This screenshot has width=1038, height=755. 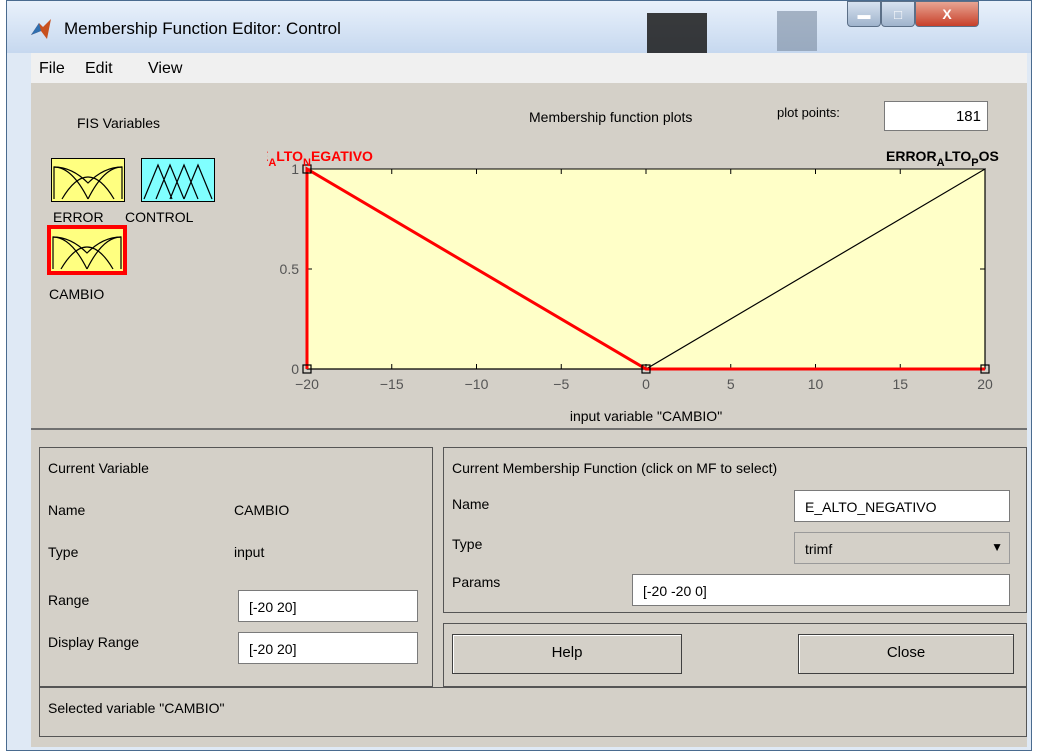 I want to click on minimize-button: ▬, so click(x=864, y=14).